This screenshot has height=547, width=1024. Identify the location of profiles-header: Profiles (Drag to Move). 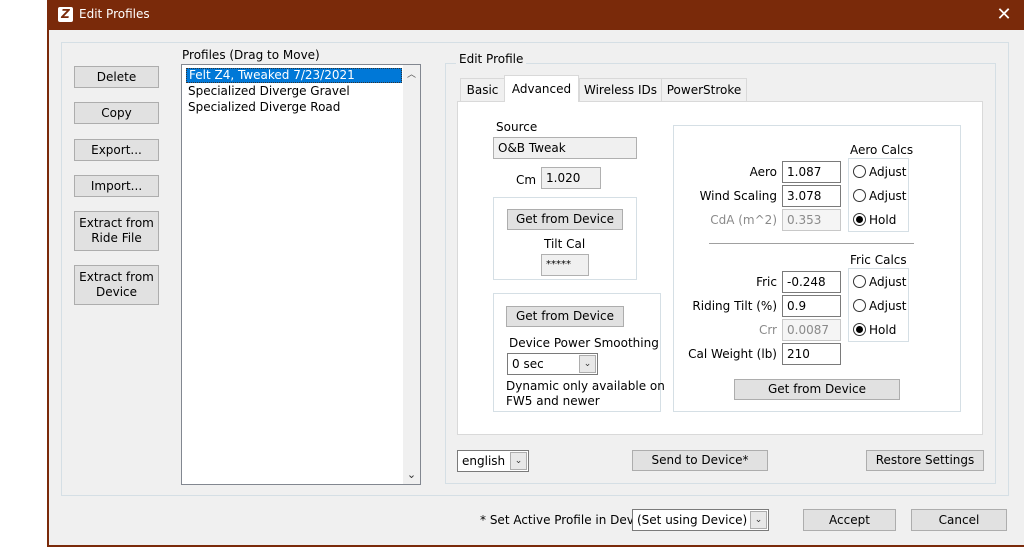
(251, 55).